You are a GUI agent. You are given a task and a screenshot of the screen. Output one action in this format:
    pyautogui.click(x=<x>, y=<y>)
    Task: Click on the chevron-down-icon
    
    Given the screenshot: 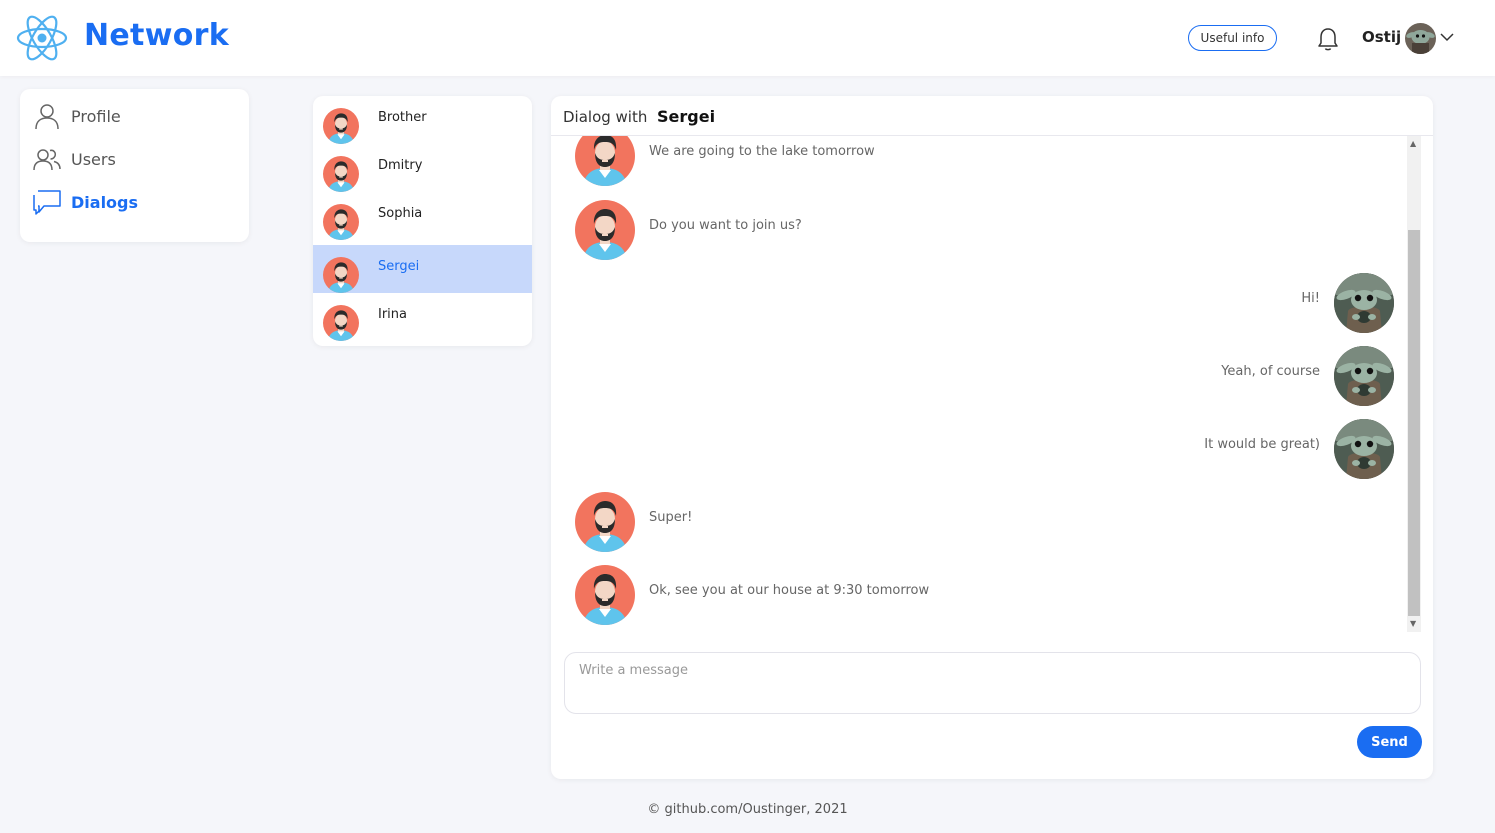 What is the action you would take?
    pyautogui.click(x=1447, y=37)
    